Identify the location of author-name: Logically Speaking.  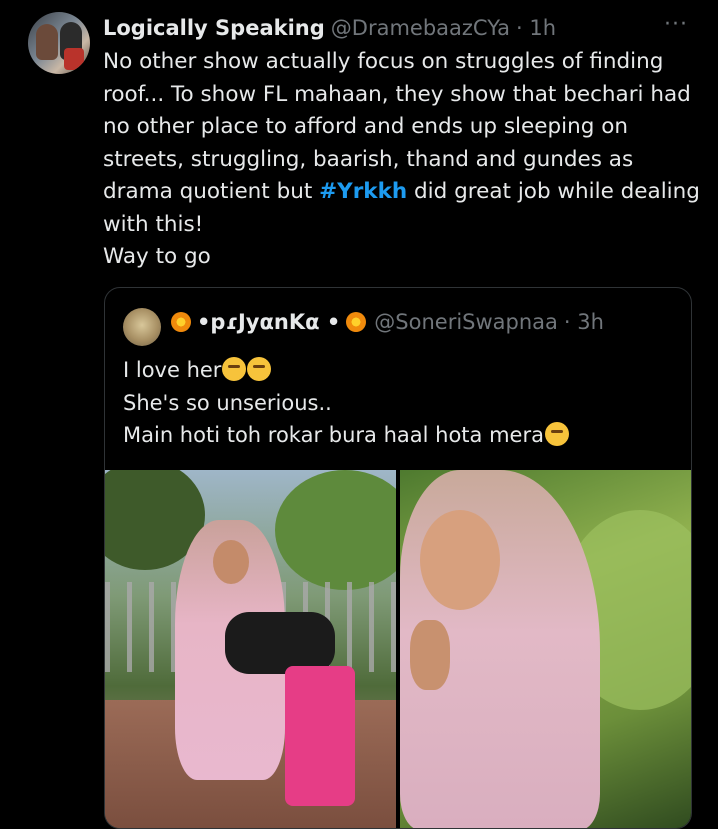
(214, 28).